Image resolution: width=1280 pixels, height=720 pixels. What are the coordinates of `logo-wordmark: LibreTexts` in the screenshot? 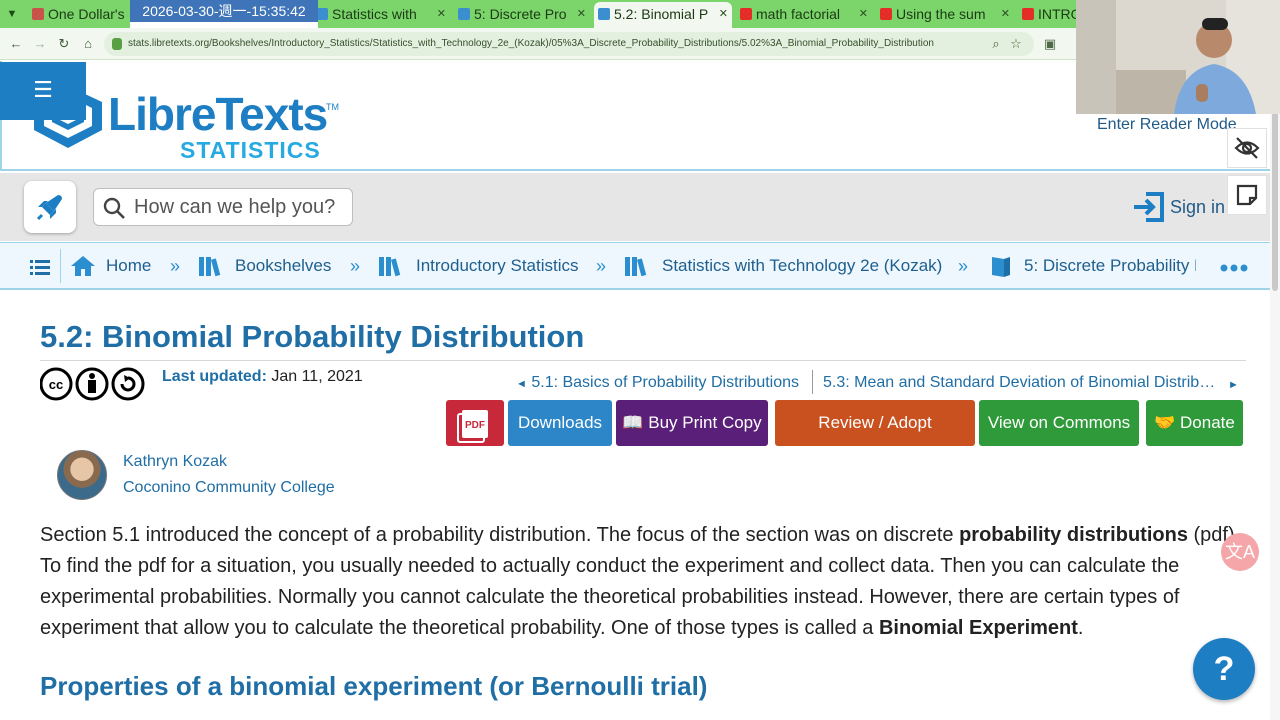 It's located at (218, 114).